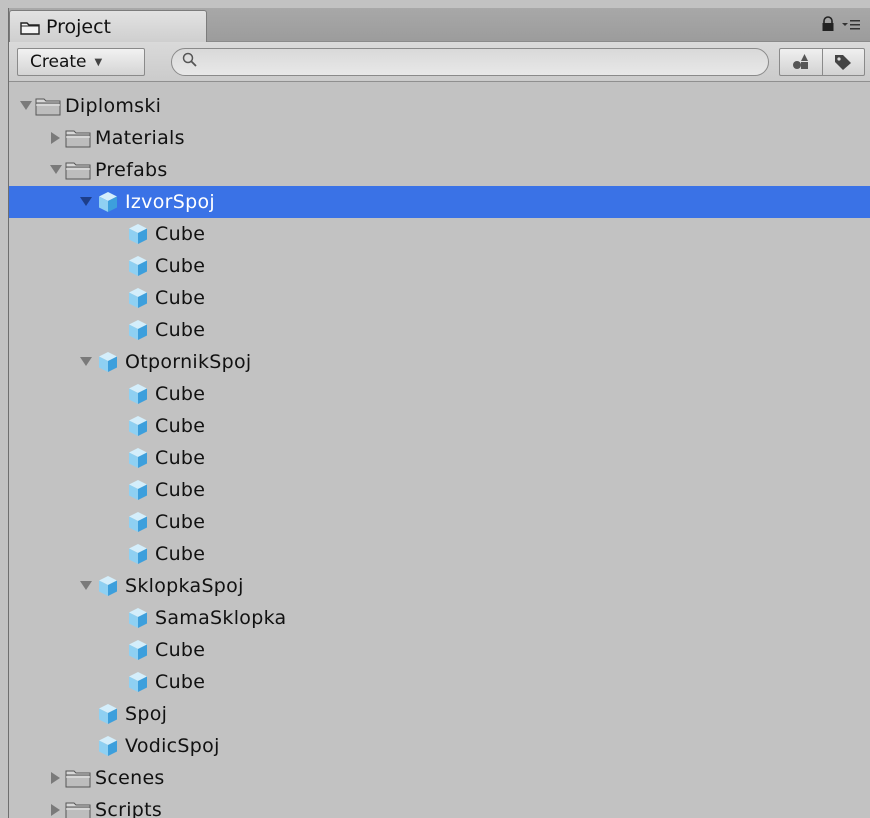  Describe the element at coordinates (439, 618) in the screenshot. I see `tree-item: SamaSklopka` at that location.